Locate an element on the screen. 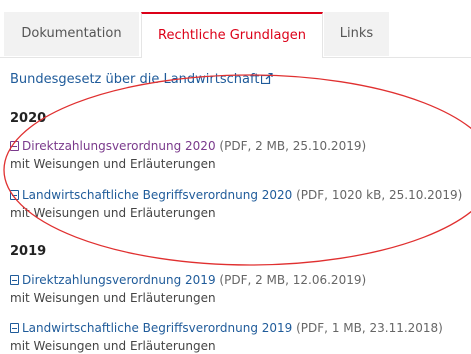 The width and height of the screenshot is (471, 354). document-link: Direktzahlungsverordnung 2019 is located at coordinates (113, 280).